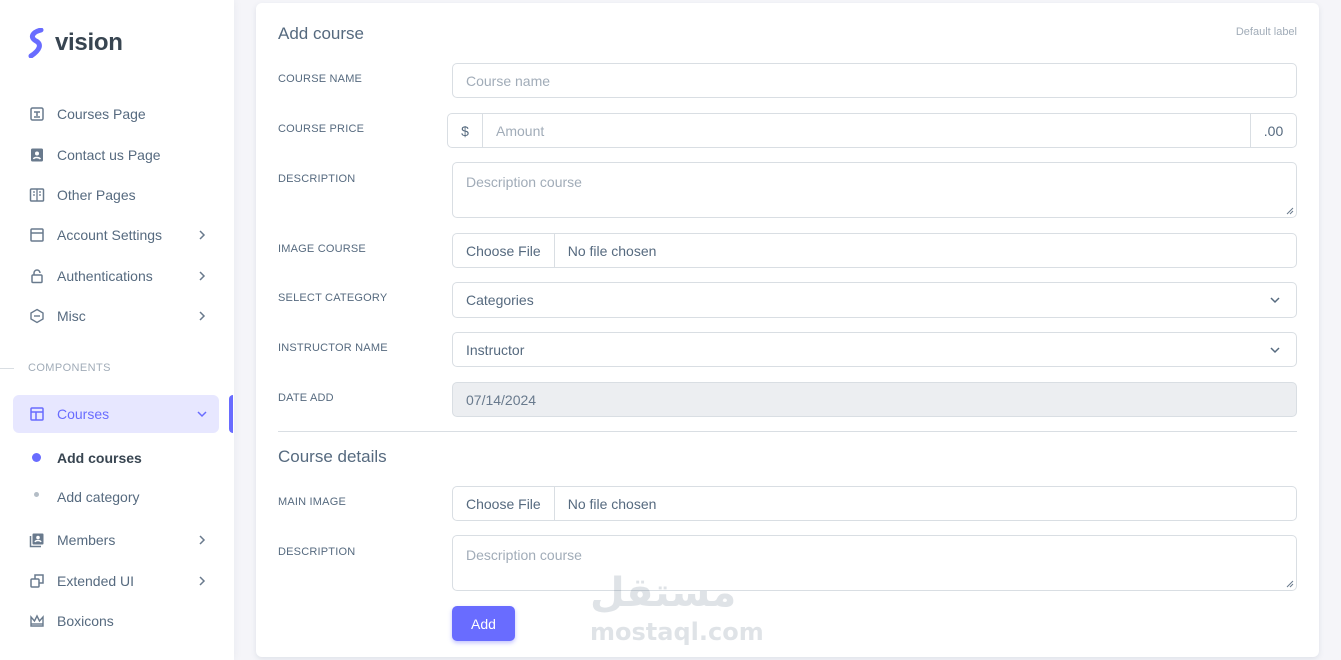  I want to click on brand-name: vision, so click(89, 42).